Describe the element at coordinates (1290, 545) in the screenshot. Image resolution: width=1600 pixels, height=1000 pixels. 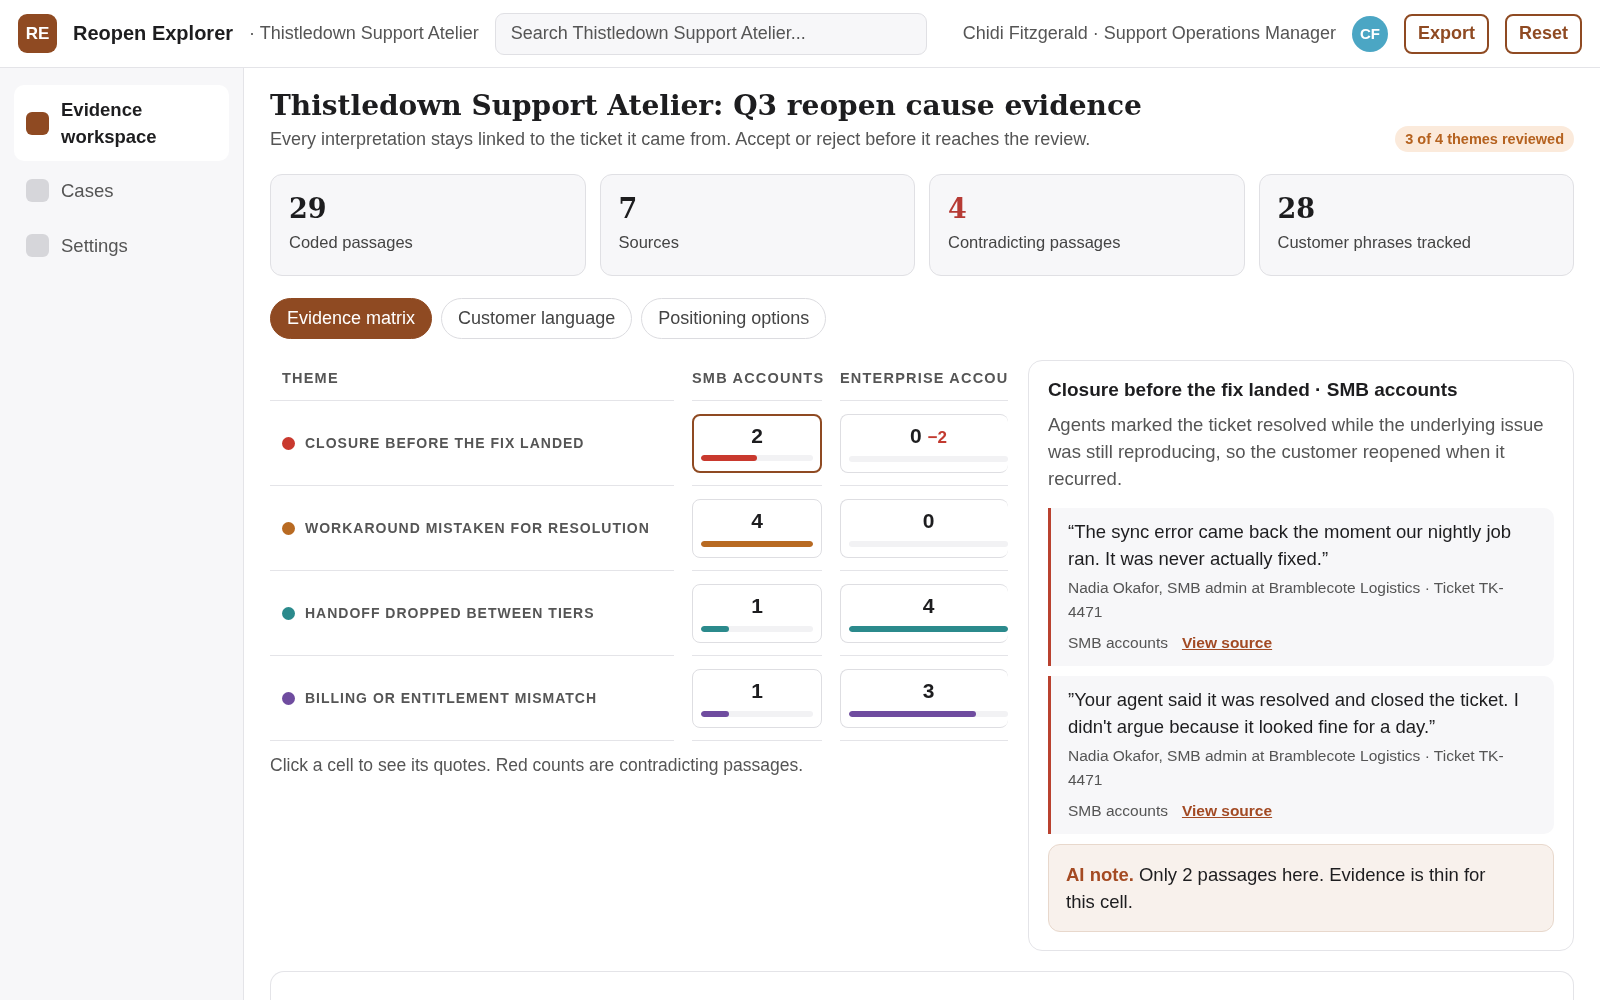
I see `quote-text: “The sync error came back the moment our nightly job ran. It was never actually fixed.”` at that location.